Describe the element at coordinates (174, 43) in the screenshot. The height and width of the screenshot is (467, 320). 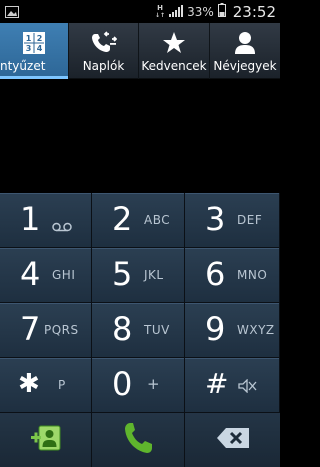
I see `star-icon` at that location.